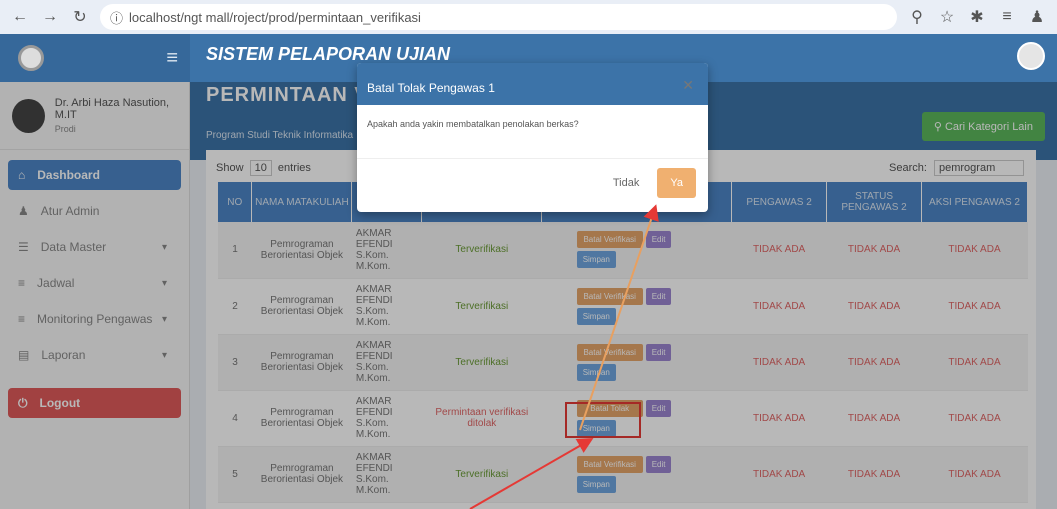 This screenshot has width=1057, height=509. I want to click on extensions-icon: ✱, so click(977, 17).